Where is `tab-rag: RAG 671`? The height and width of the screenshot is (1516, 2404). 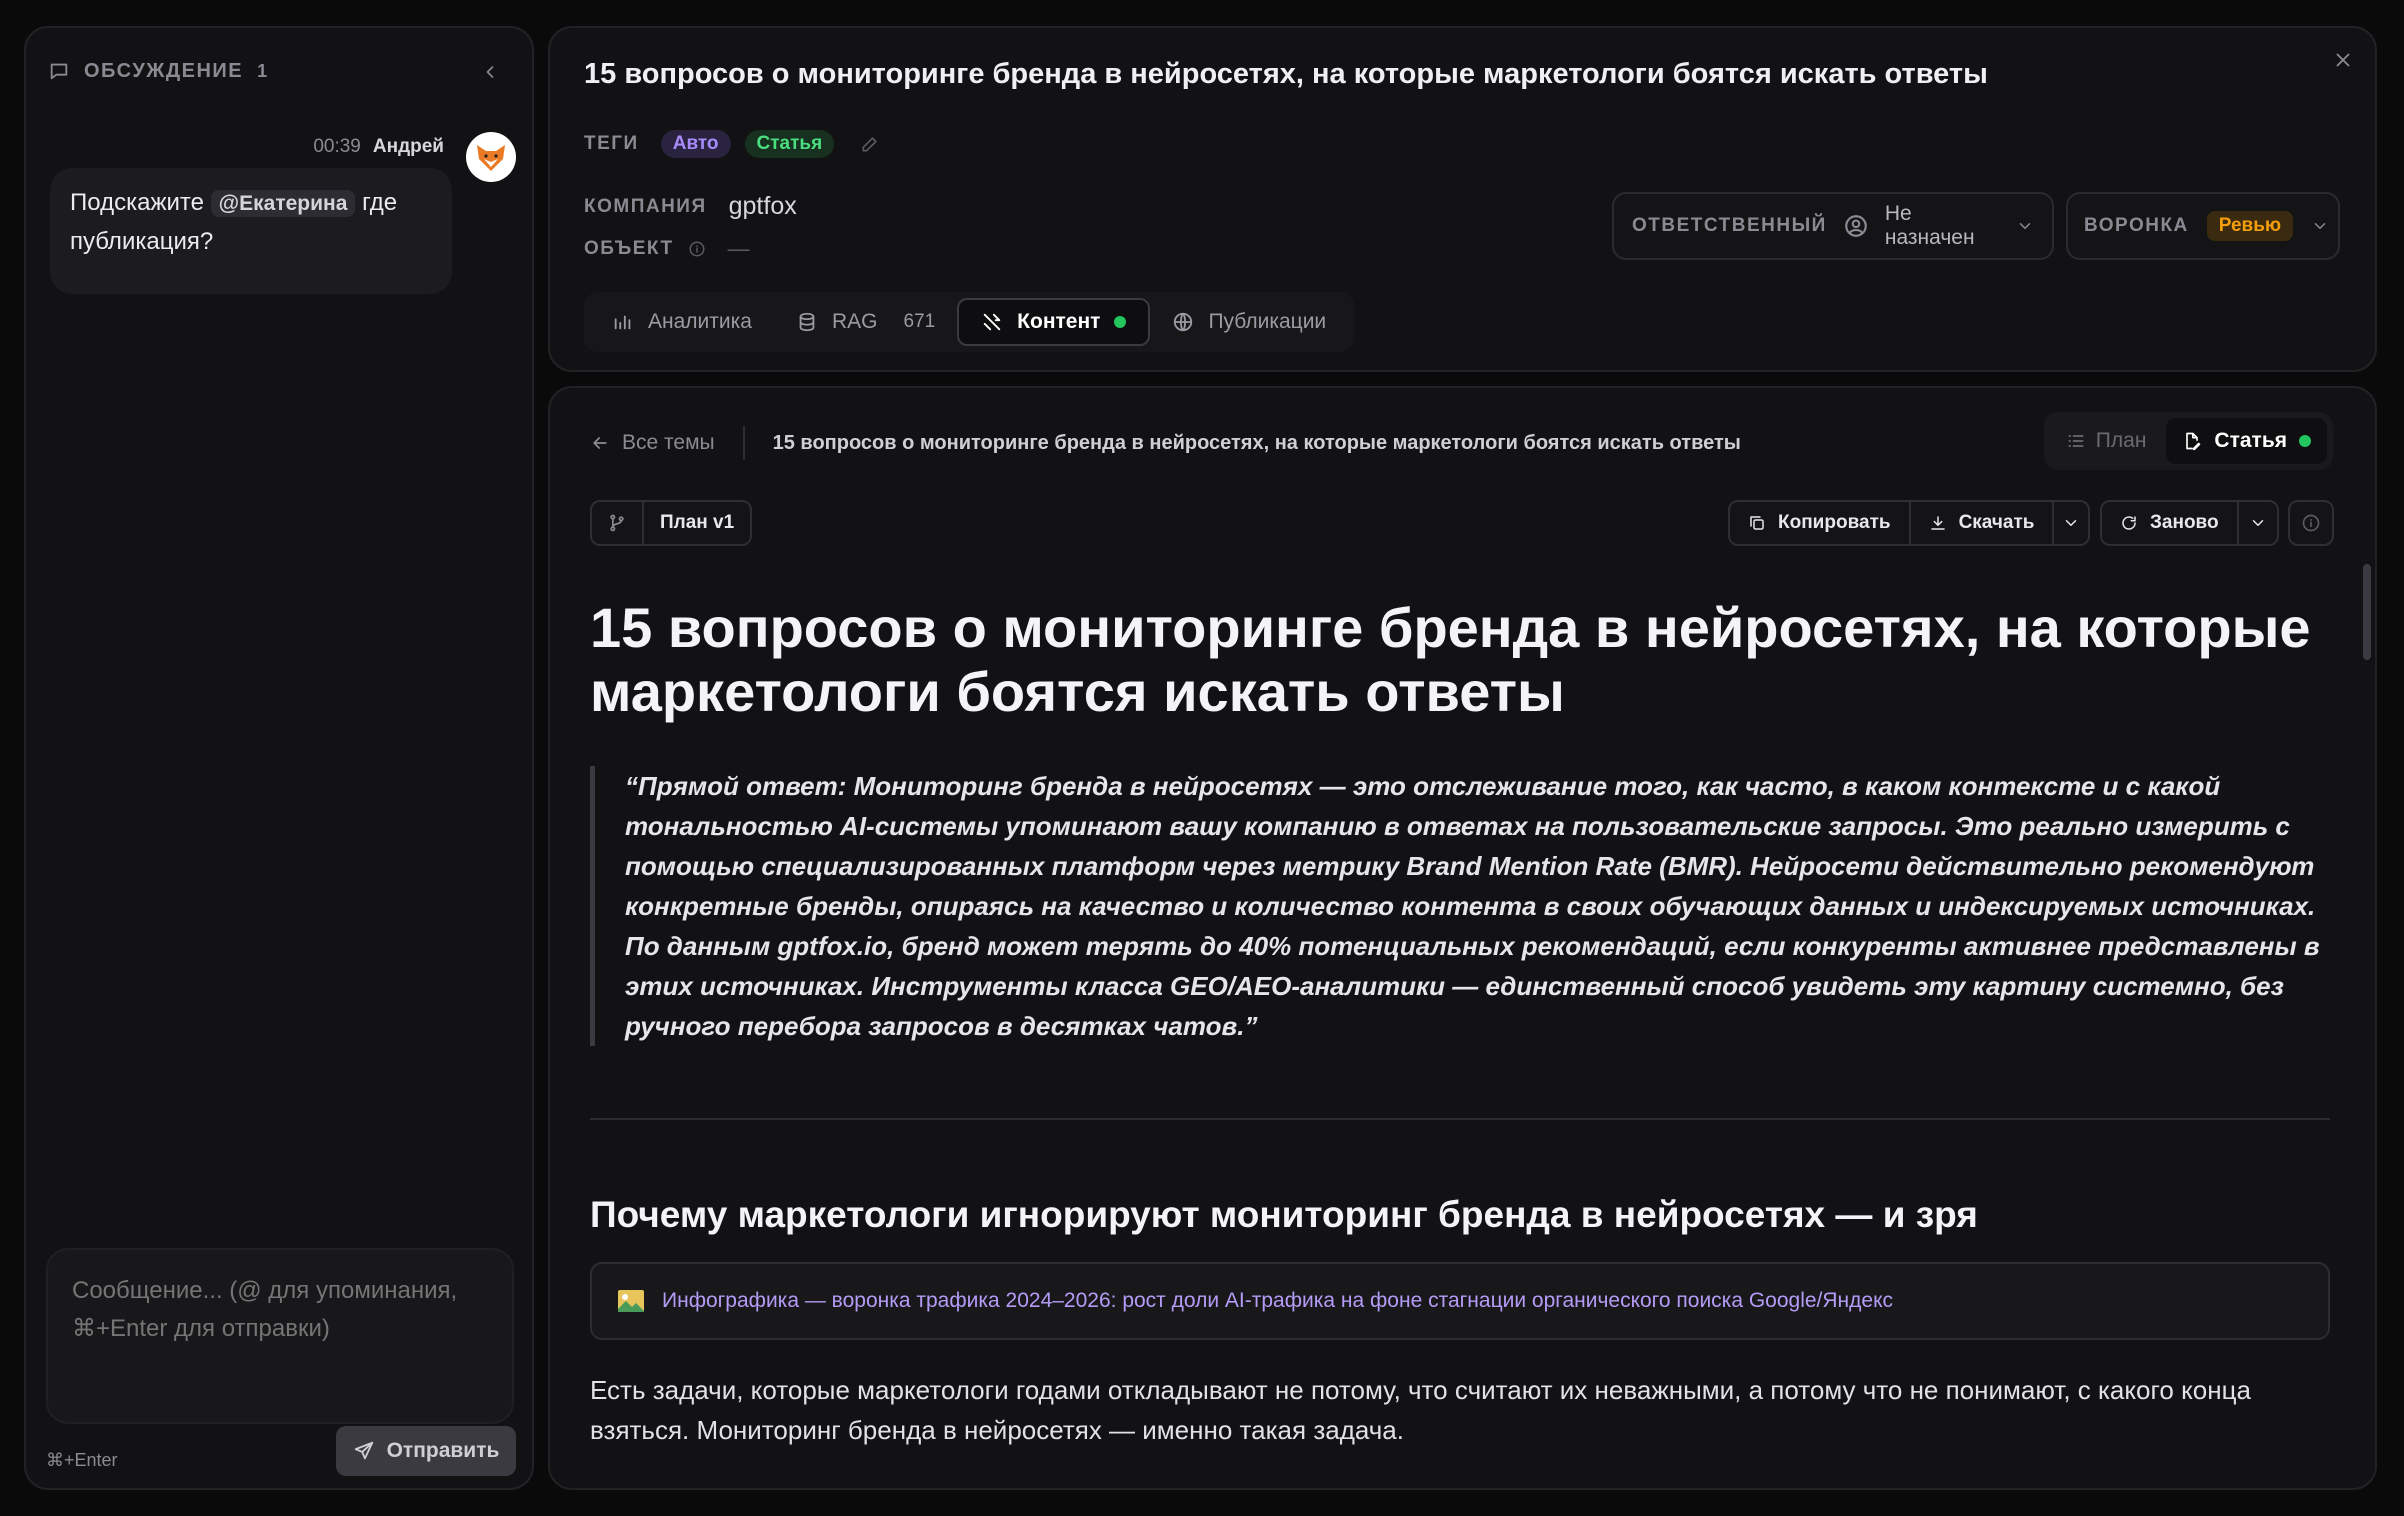
tab-rag: RAG 671 is located at coordinates (865, 322).